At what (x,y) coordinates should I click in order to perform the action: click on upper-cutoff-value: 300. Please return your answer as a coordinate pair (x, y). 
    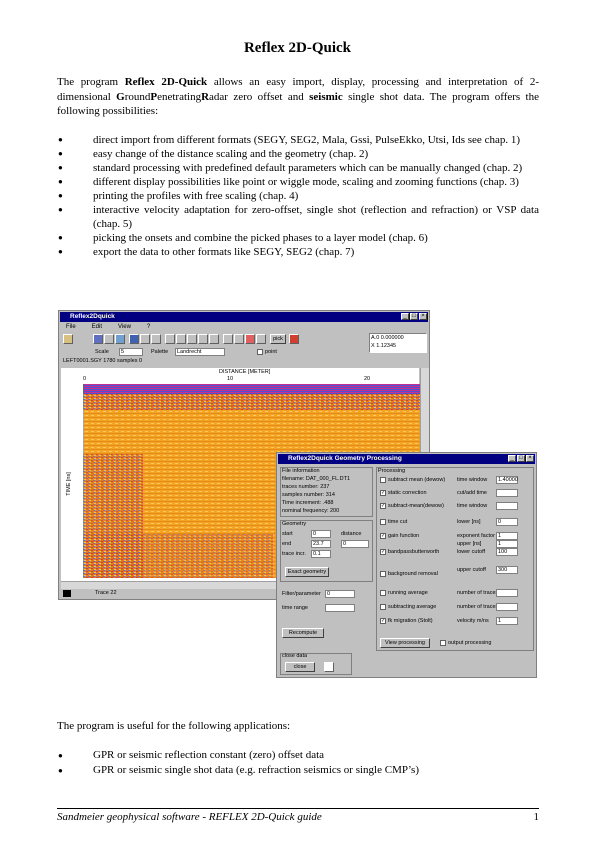
    Looking at the image, I should click on (503, 570).